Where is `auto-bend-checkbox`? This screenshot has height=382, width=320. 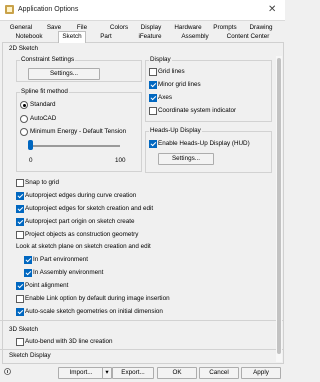 auto-bend-checkbox is located at coordinates (20, 342).